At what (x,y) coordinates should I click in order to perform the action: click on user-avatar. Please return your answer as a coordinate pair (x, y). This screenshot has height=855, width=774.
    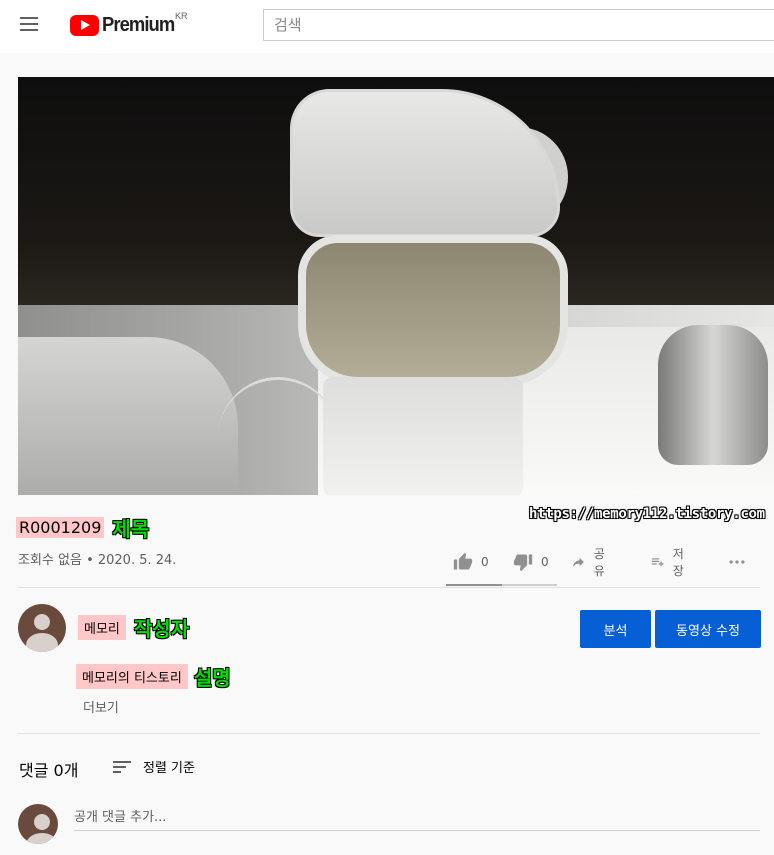
    Looking at the image, I should click on (38, 824).